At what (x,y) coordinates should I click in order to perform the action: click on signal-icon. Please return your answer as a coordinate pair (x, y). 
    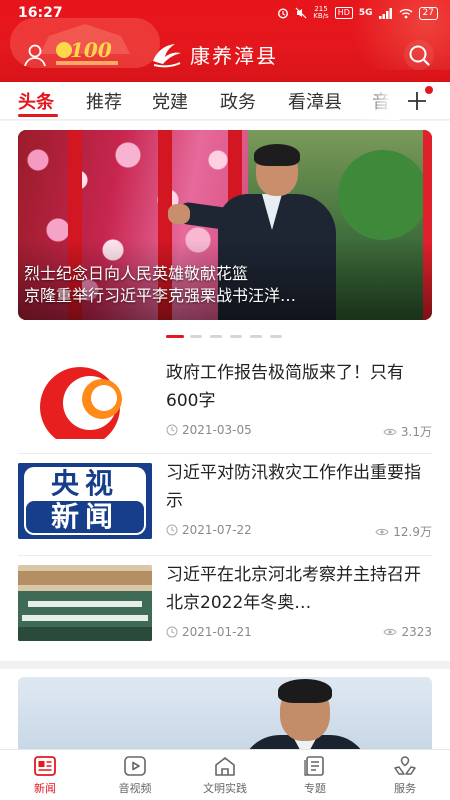
    Looking at the image, I should click on (385, 13).